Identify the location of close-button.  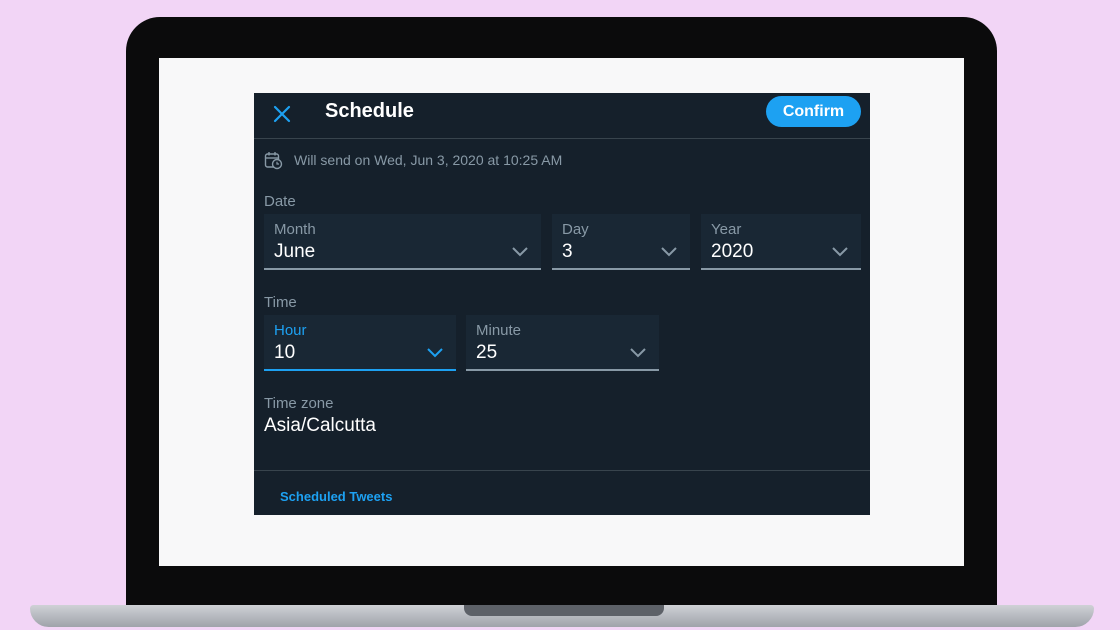
(282, 114).